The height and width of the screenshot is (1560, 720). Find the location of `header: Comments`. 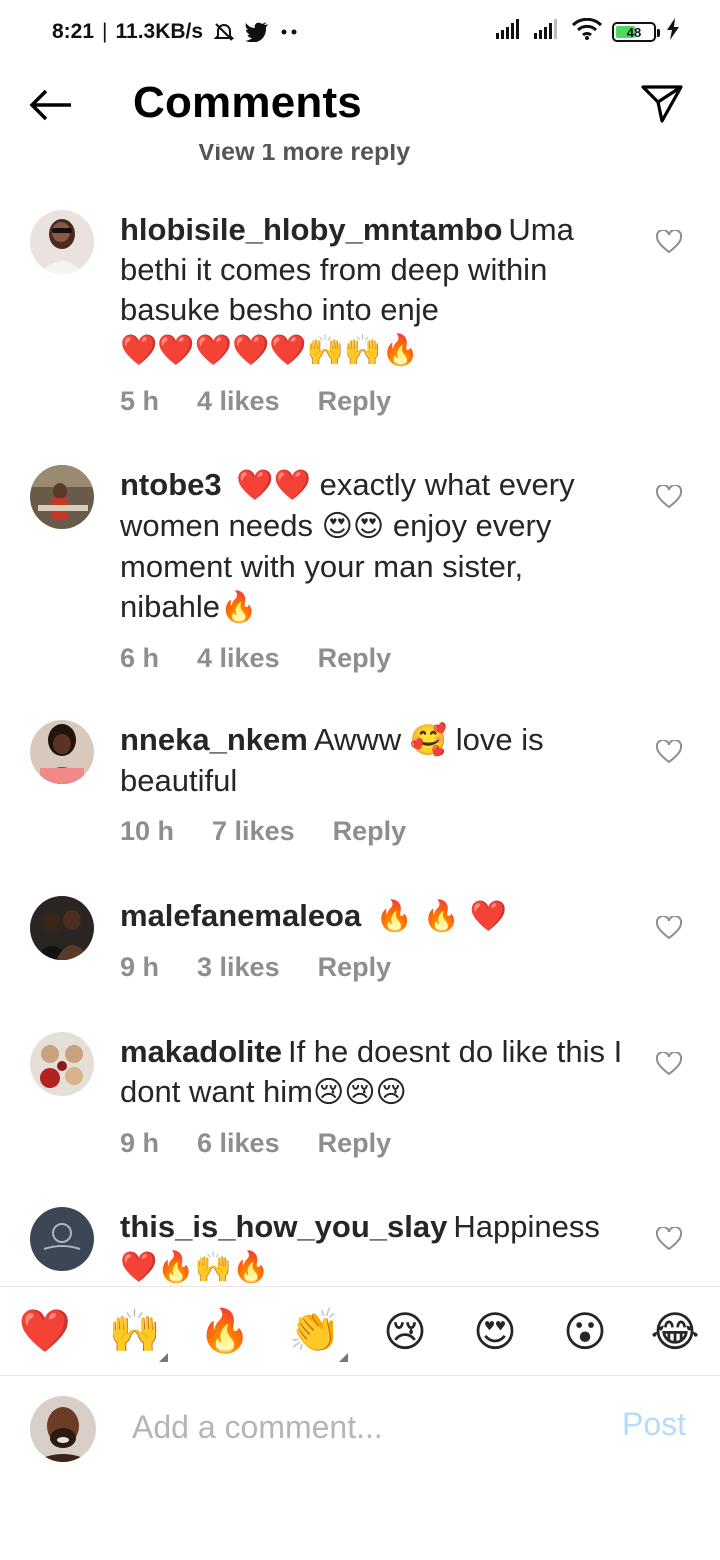

header: Comments is located at coordinates (360, 104).